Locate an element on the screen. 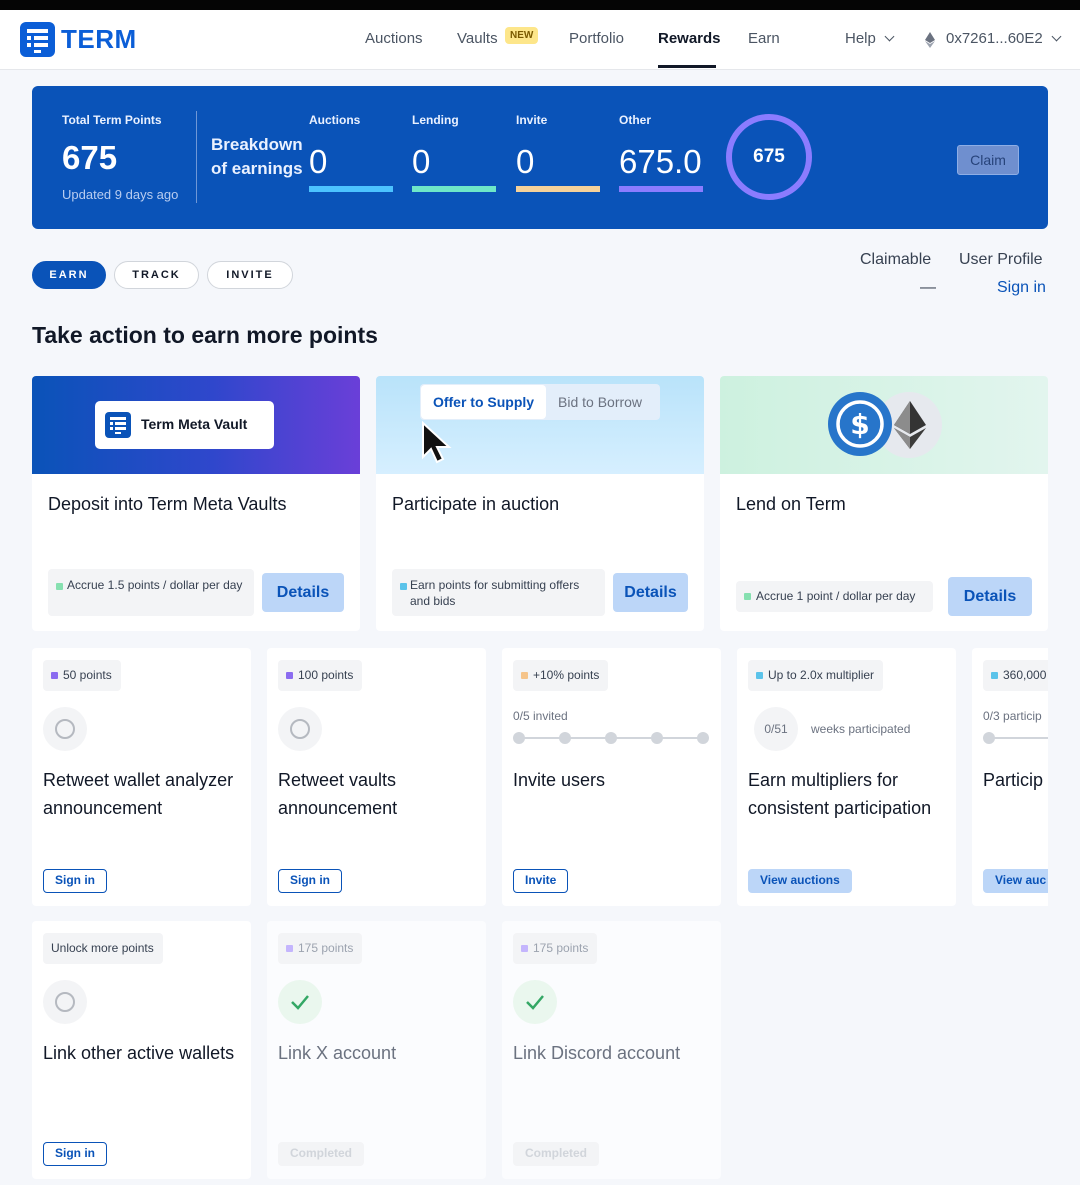 The image size is (1080, 1185). nav-earn: Earn is located at coordinates (764, 38).